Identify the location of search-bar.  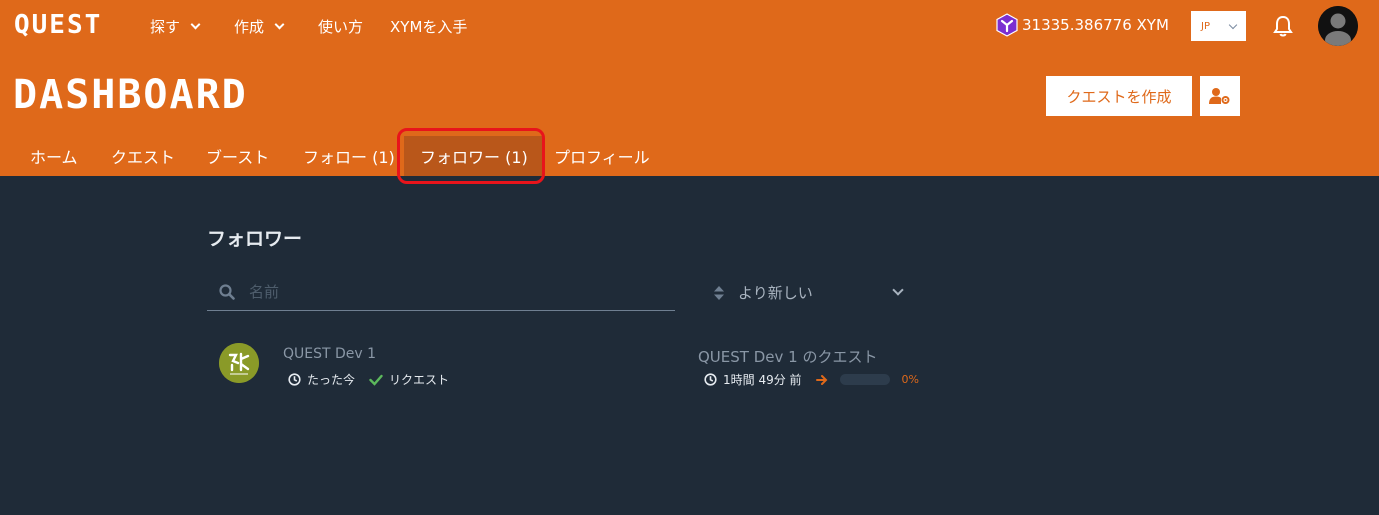
(441, 292).